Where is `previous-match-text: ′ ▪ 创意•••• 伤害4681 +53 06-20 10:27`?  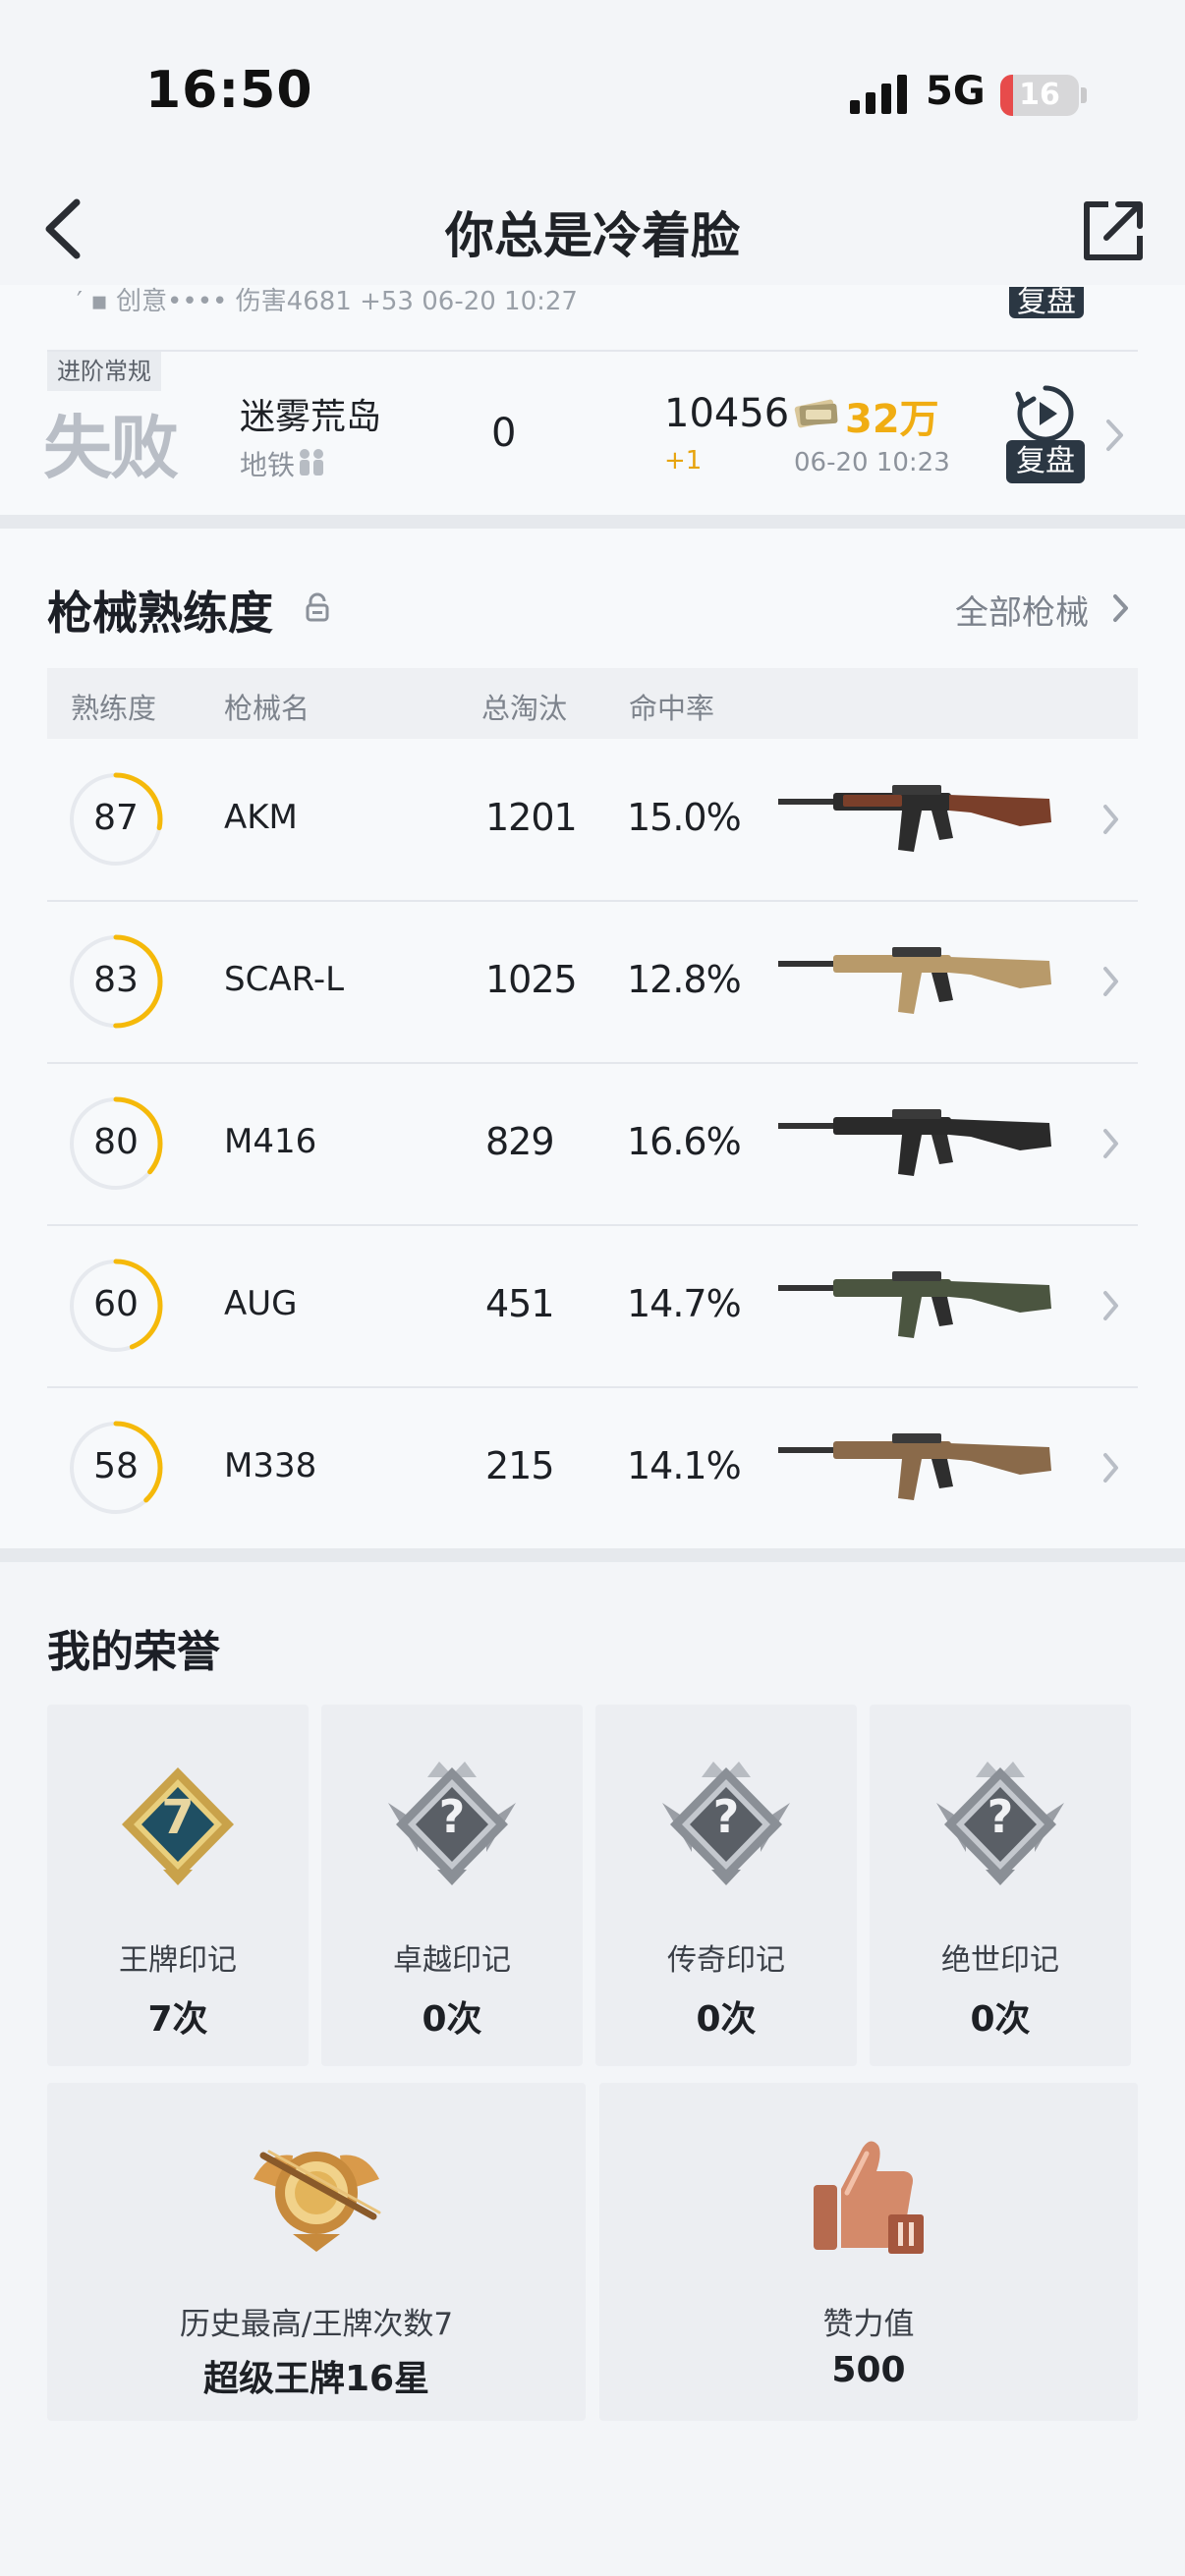
previous-match-text: ′ ▪ 创意•••• 伤害4681 +53 06-20 10:27 is located at coordinates (327, 301).